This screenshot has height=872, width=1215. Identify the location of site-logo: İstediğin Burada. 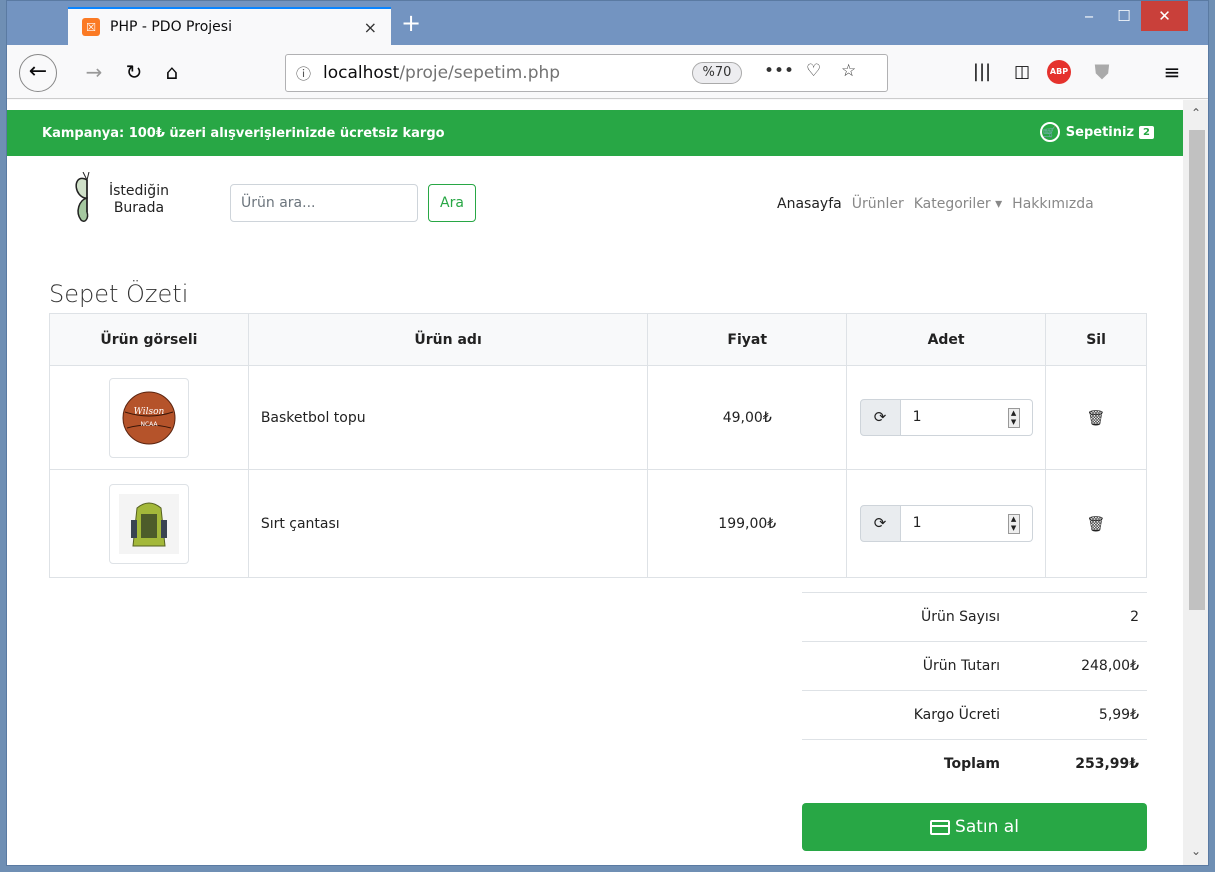
(121, 200).